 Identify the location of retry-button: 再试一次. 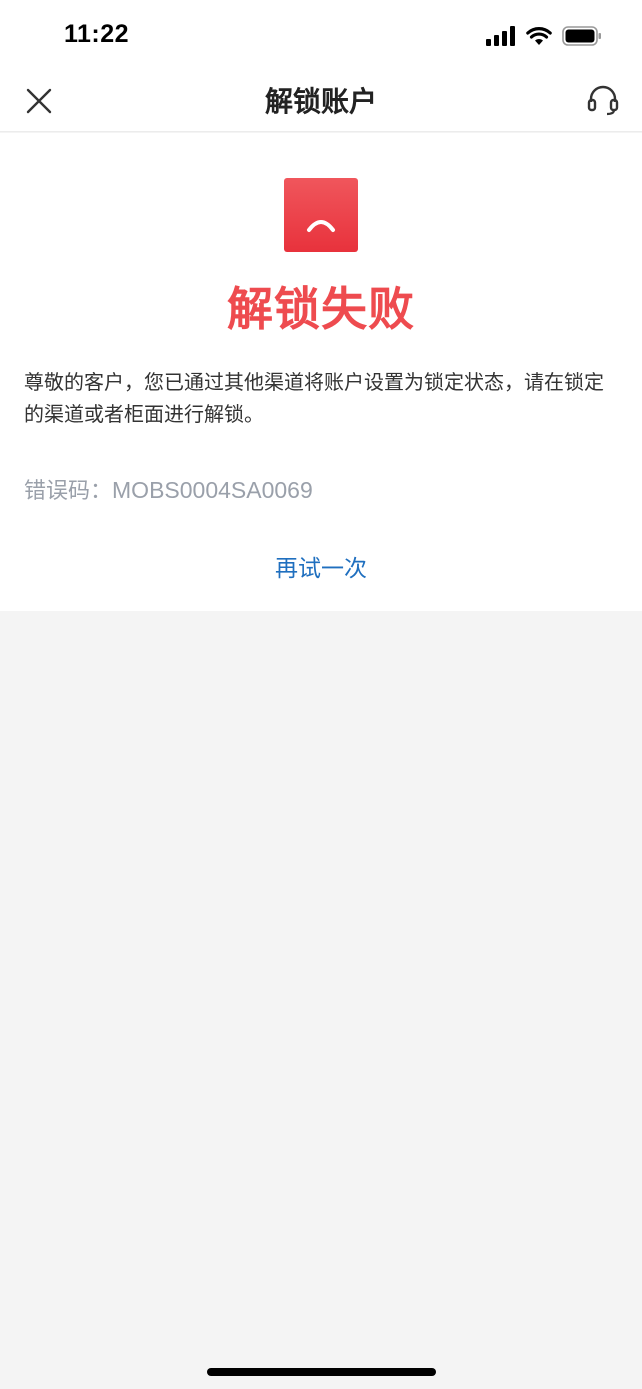
(321, 566).